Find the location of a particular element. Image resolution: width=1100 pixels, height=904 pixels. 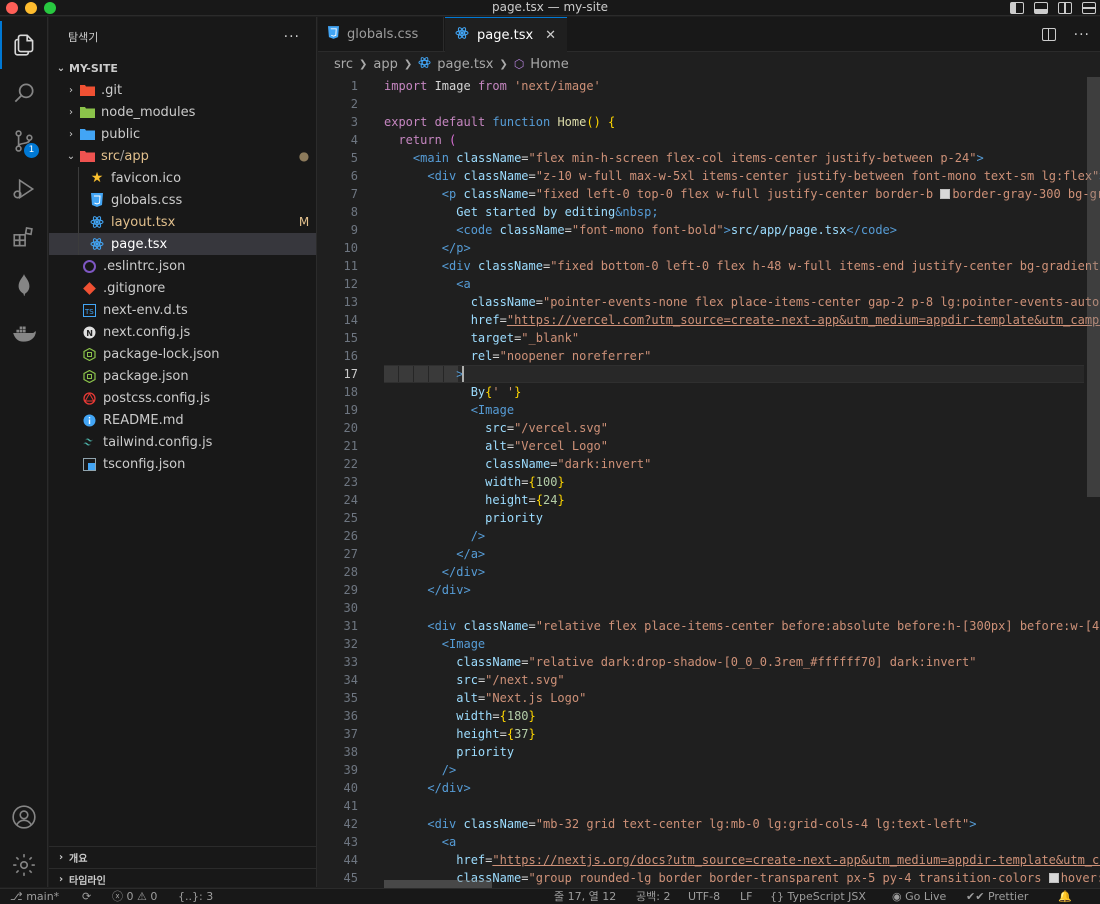

code-line: 8 Get started by editing&nbsp; is located at coordinates (709, 212).